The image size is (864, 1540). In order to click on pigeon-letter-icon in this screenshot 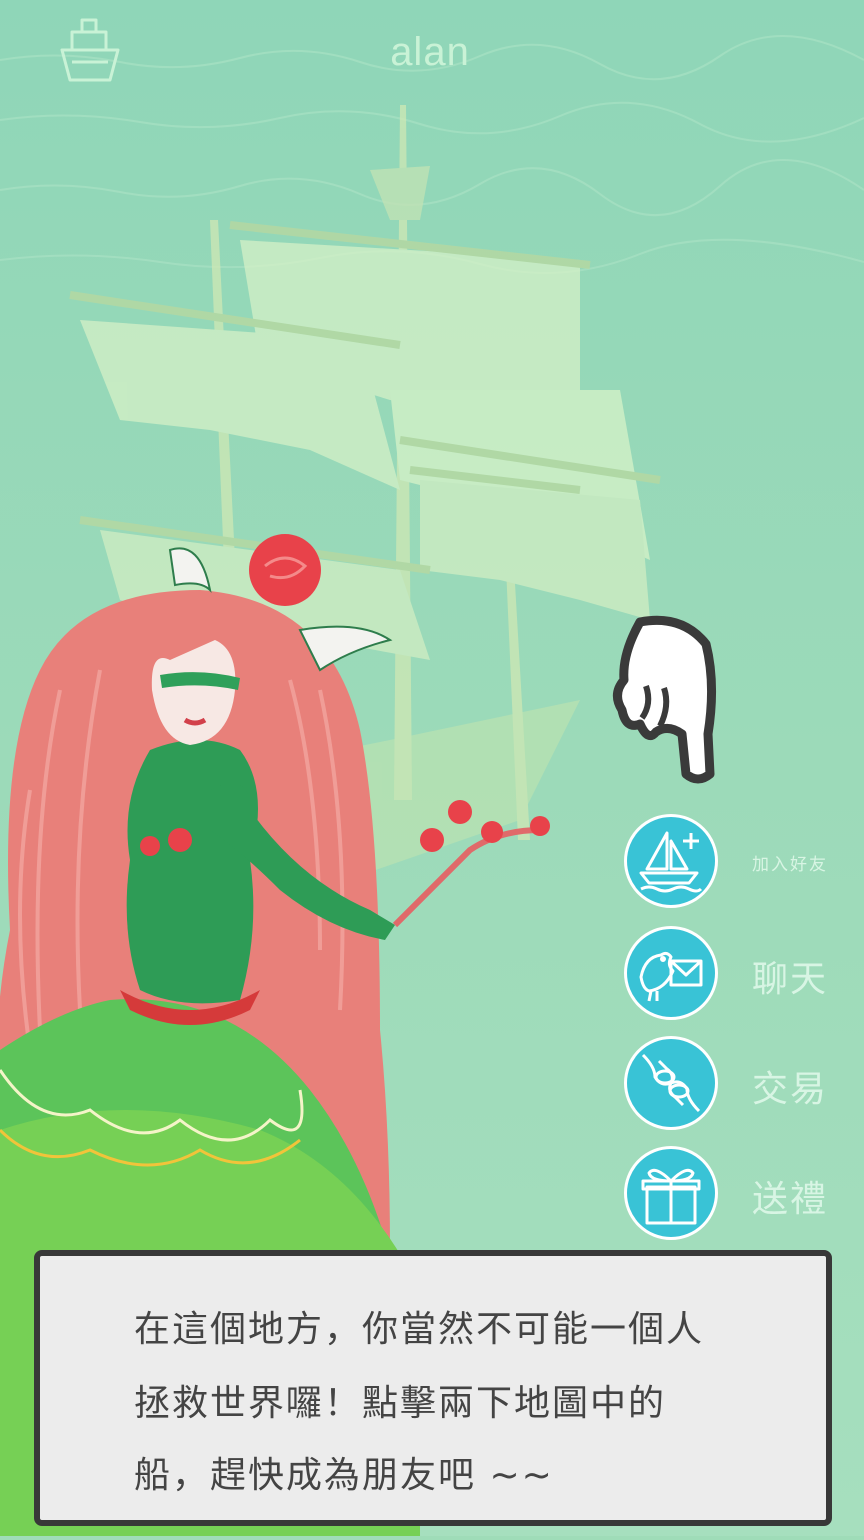, I will do `click(671, 976)`.